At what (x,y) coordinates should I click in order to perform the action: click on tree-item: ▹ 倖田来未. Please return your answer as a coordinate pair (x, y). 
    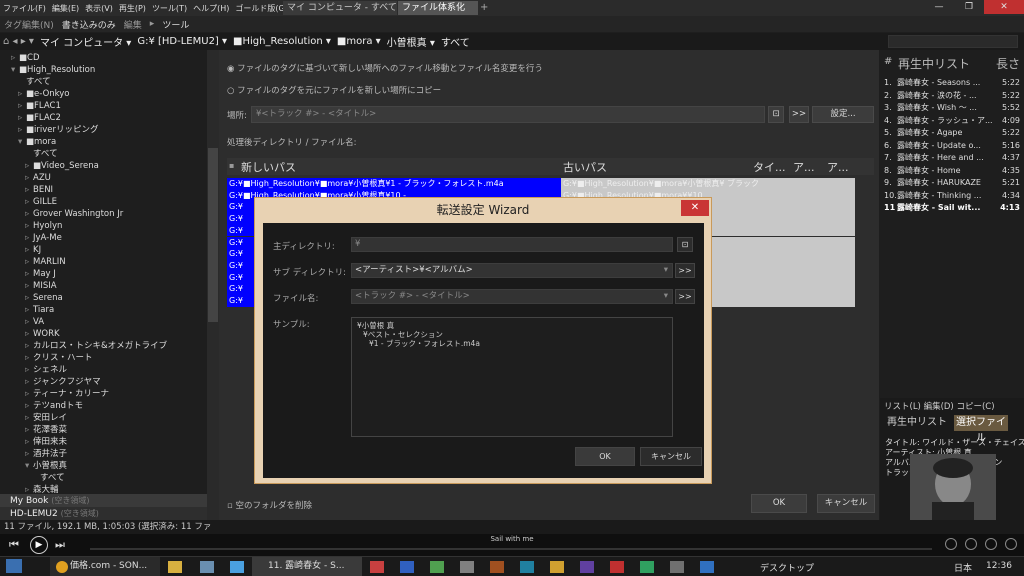
    Looking at the image, I should click on (103, 442).